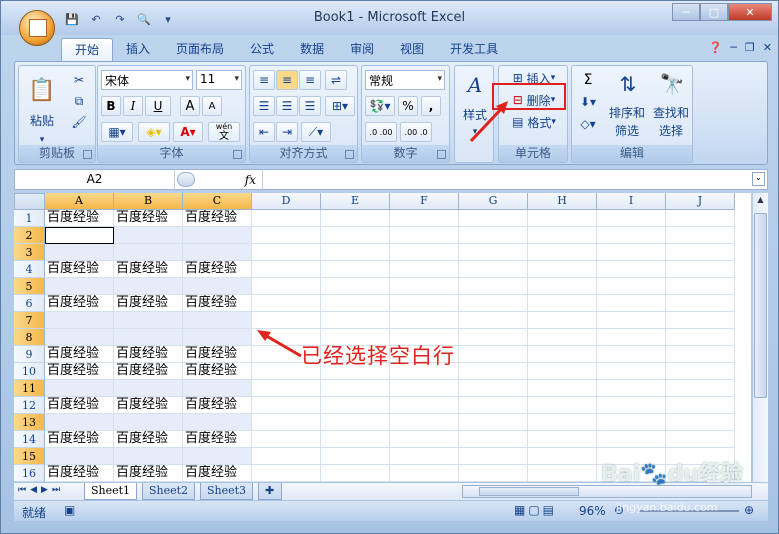 The width and height of the screenshot is (779, 534). Describe the element at coordinates (760, 202) in the screenshot. I see `scroll-up-icon: ▲` at that location.